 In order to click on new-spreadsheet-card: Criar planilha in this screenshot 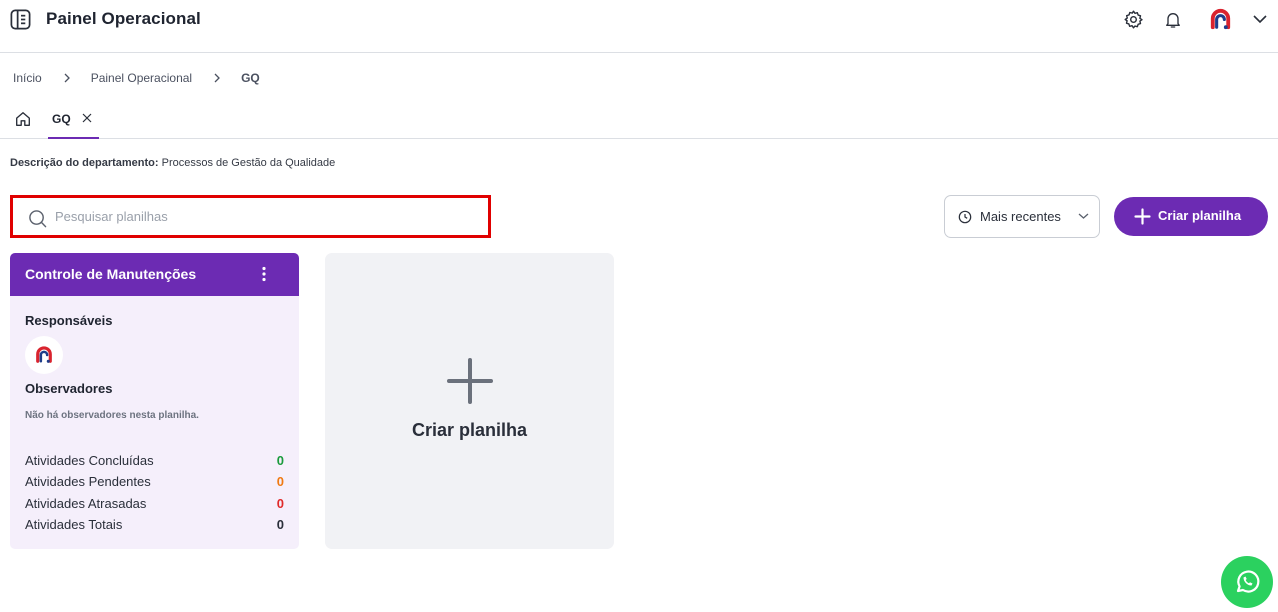, I will do `click(469, 401)`.